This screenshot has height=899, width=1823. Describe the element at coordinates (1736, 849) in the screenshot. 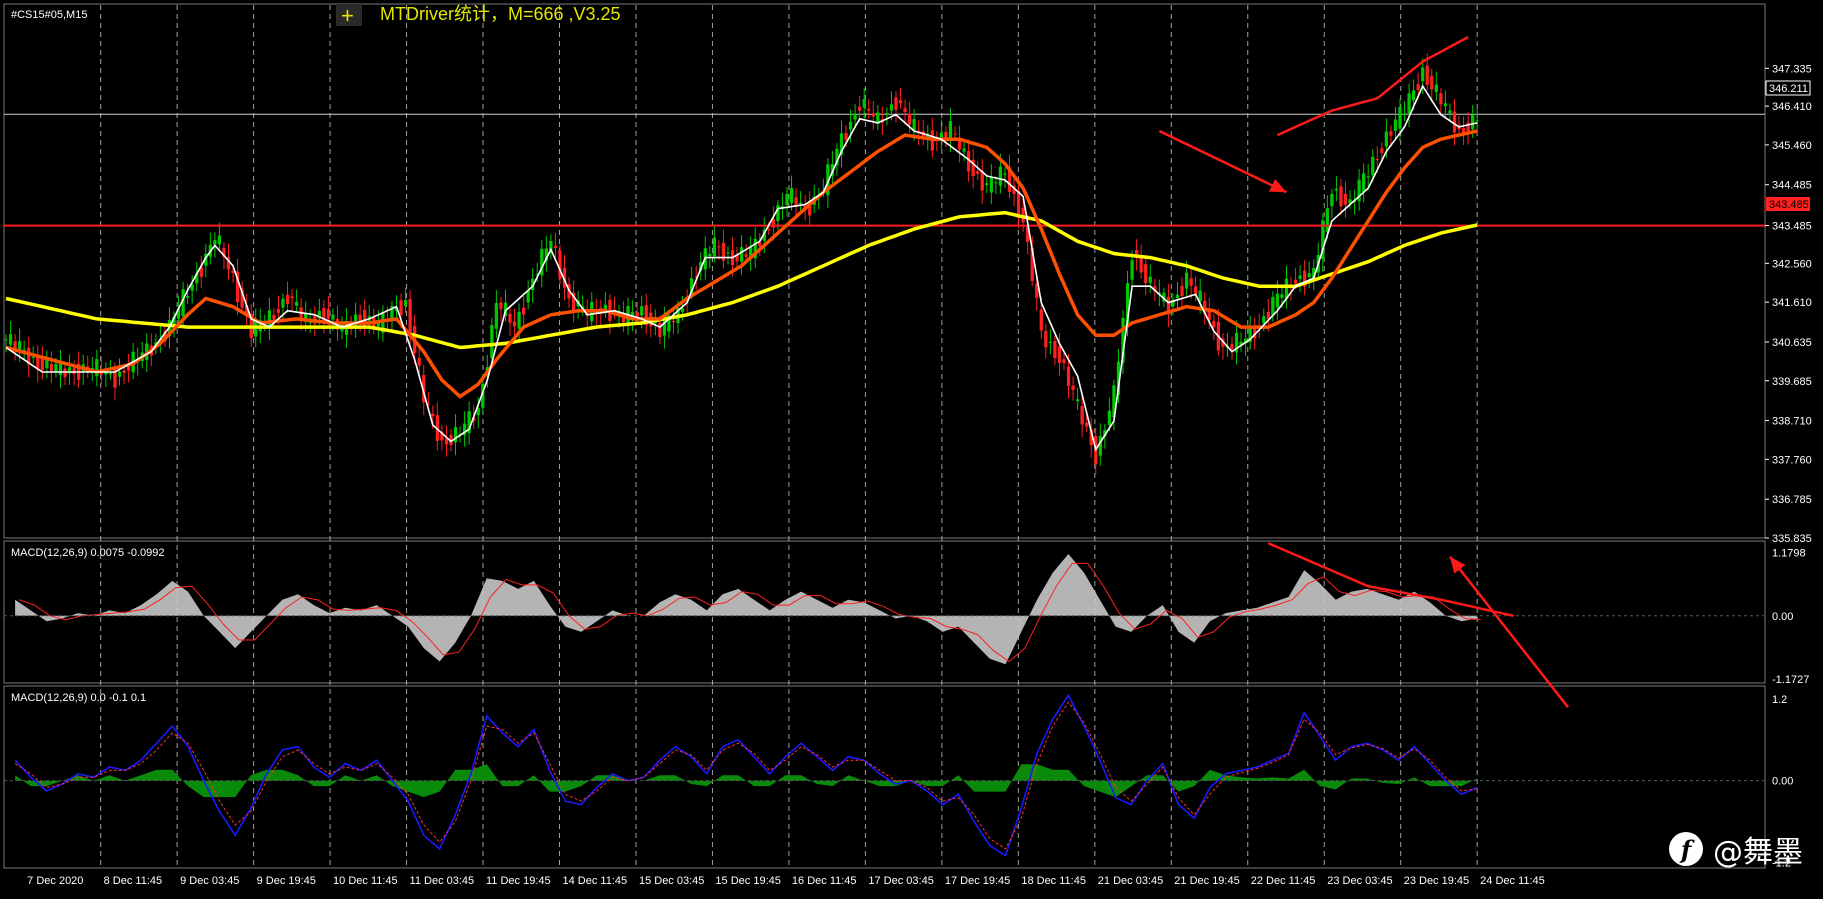

I see `watermark: f @舞墨` at that location.